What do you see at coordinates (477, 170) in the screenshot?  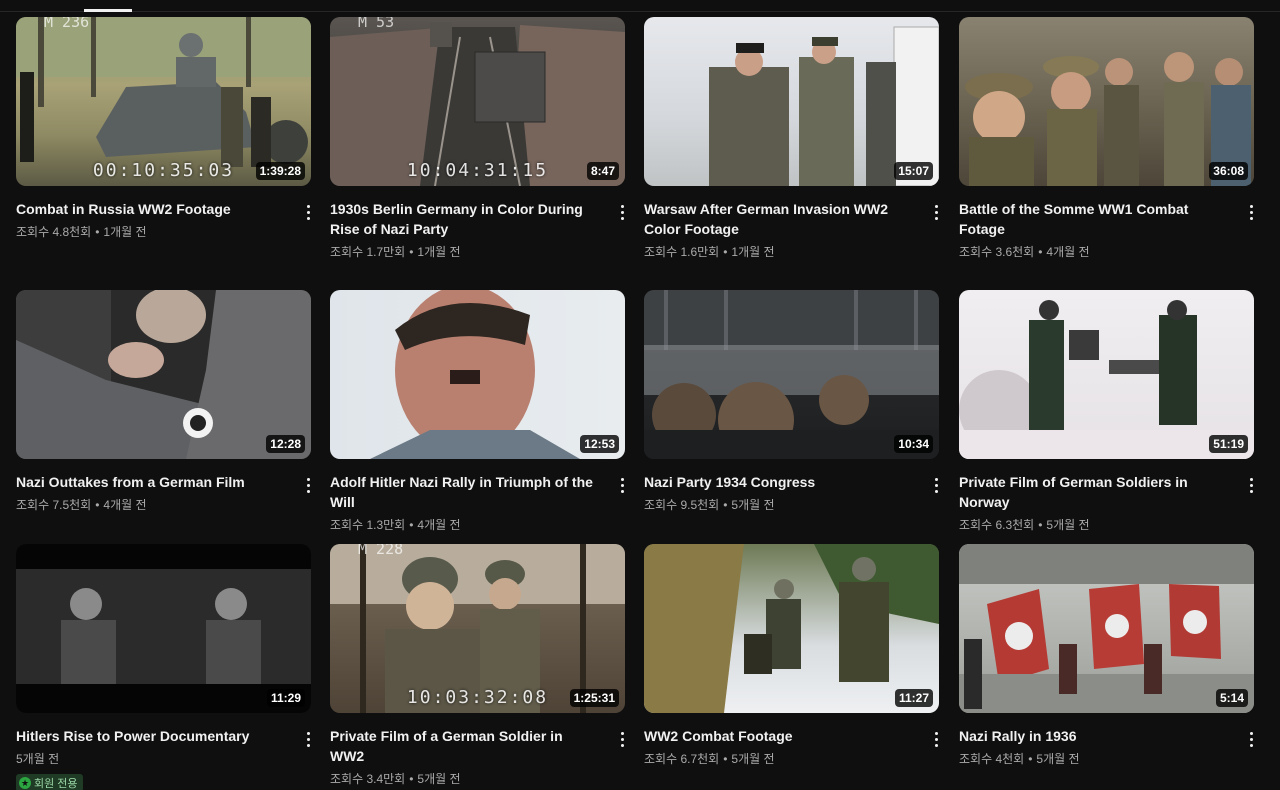 I see `timecode-overlay: 10:04:31:15` at bounding box center [477, 170].